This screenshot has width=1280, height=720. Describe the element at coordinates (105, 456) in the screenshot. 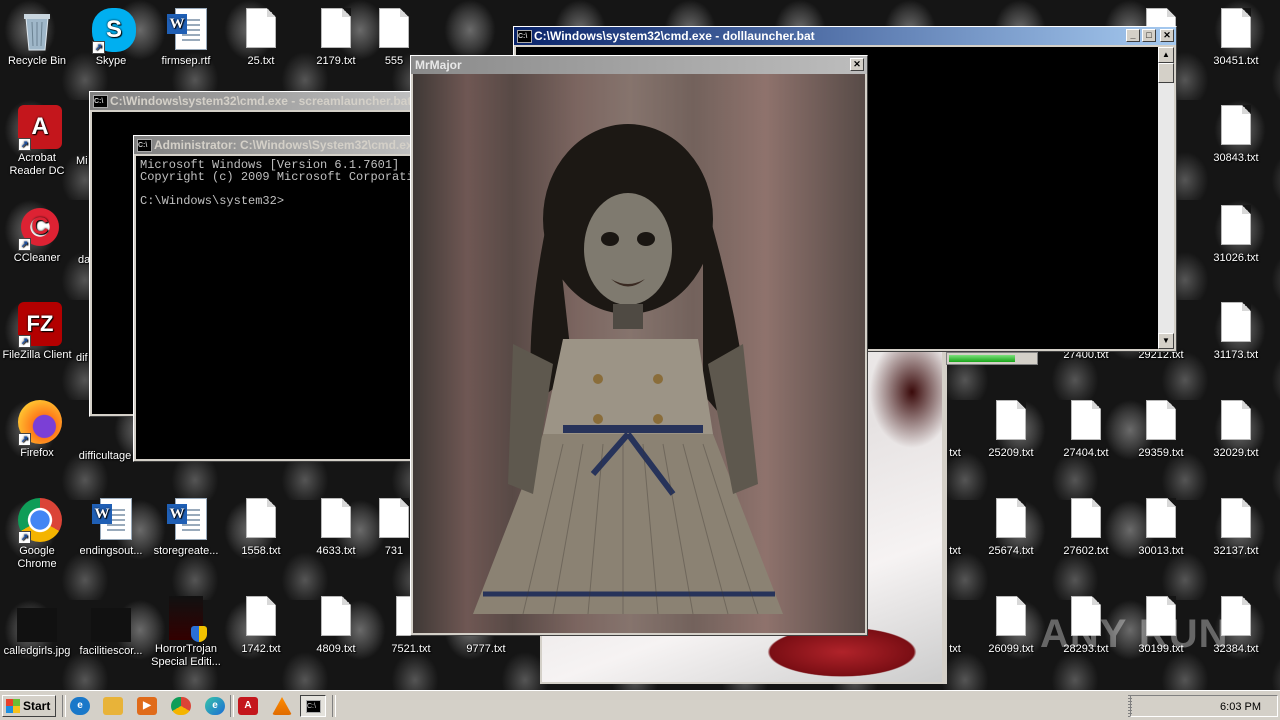

I see `desktop-icon-difficultage: difficultage` at that location.